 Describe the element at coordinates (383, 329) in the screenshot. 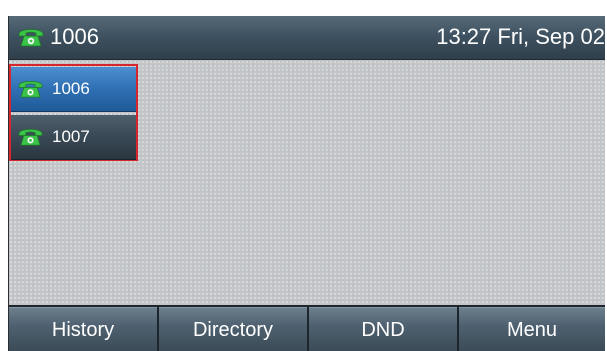

I see `dnd-softkey: DND` at that location.